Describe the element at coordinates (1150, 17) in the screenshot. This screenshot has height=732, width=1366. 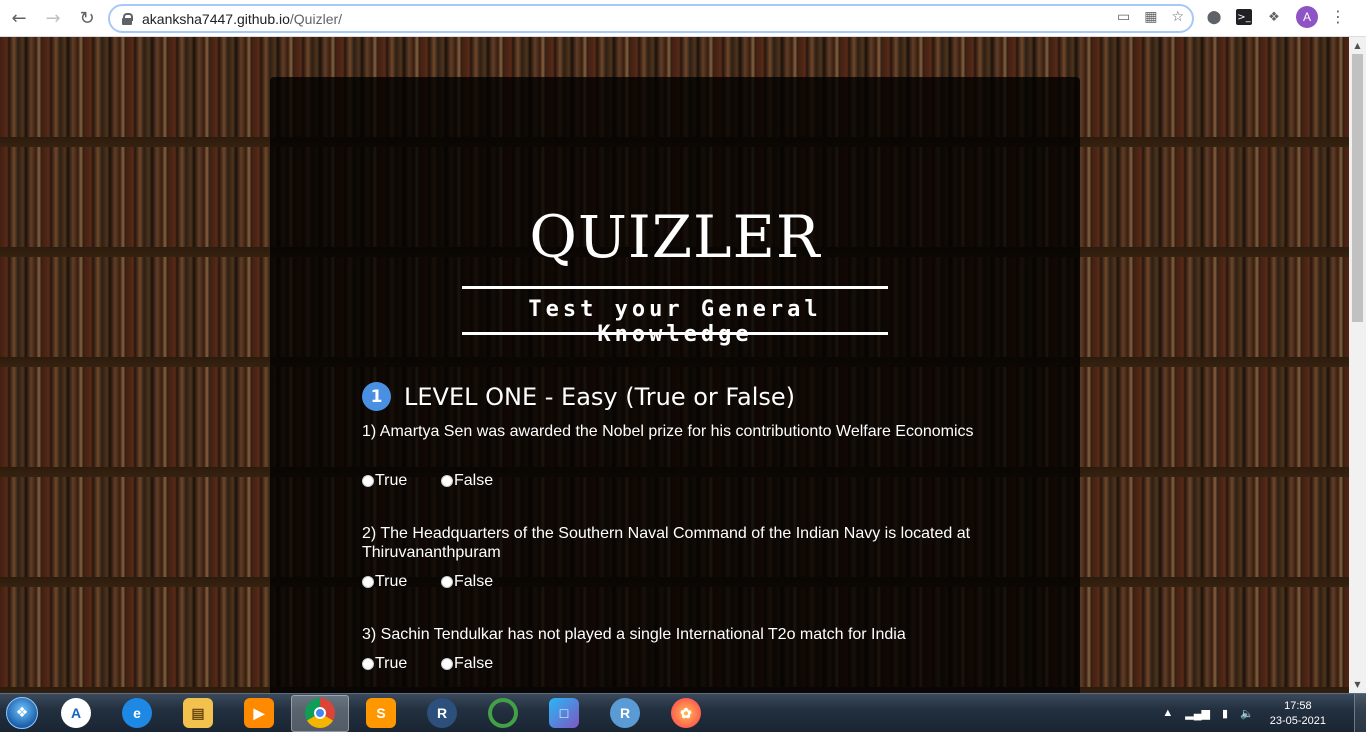
I see `qr-icon: ▦` at that location.